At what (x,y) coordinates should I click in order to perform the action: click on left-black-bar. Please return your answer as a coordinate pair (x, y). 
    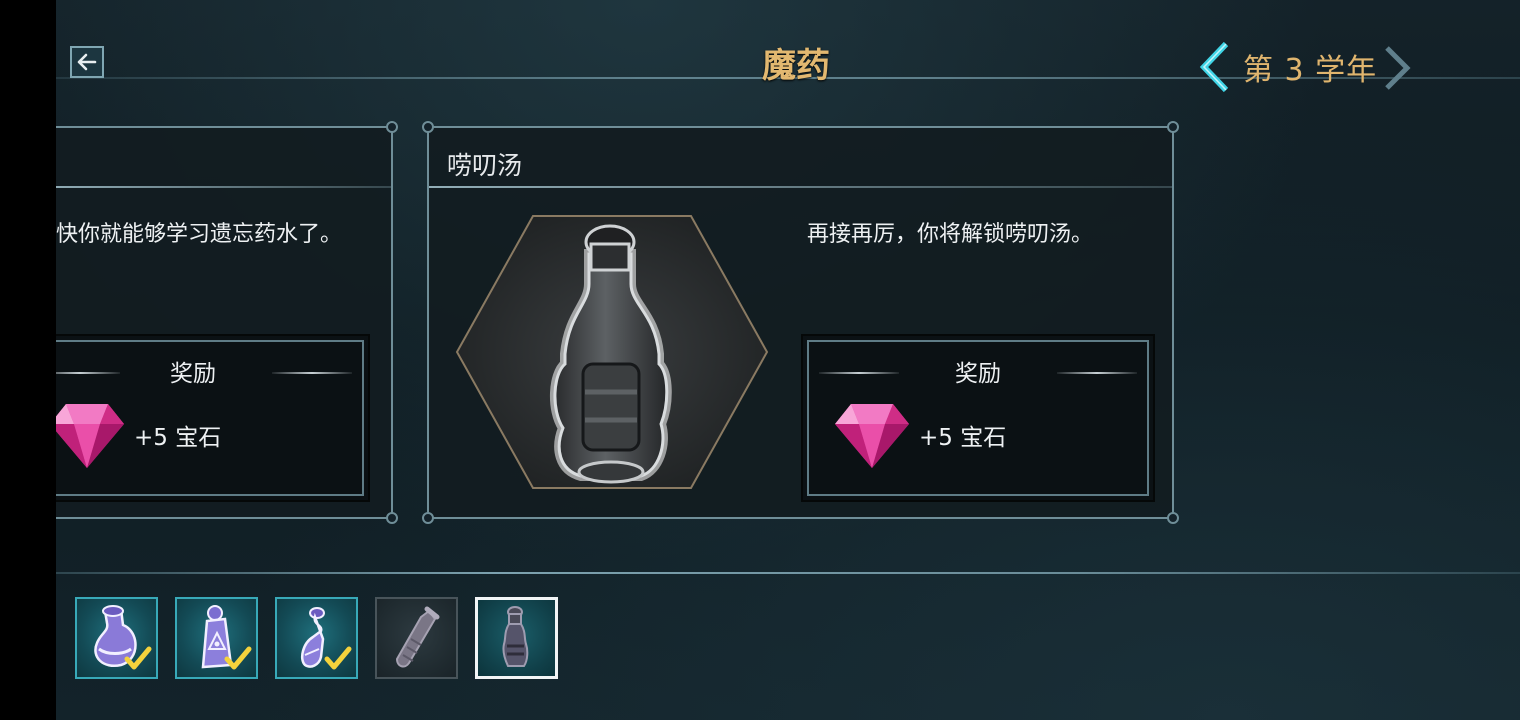
    Looking at the image, I should click on (28, 360).